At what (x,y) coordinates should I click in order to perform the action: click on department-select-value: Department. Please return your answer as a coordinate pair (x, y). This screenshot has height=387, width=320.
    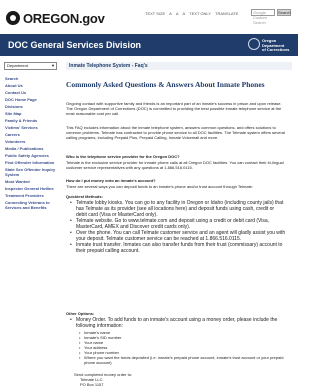
    Looking at the image, I should click on (17, 65).